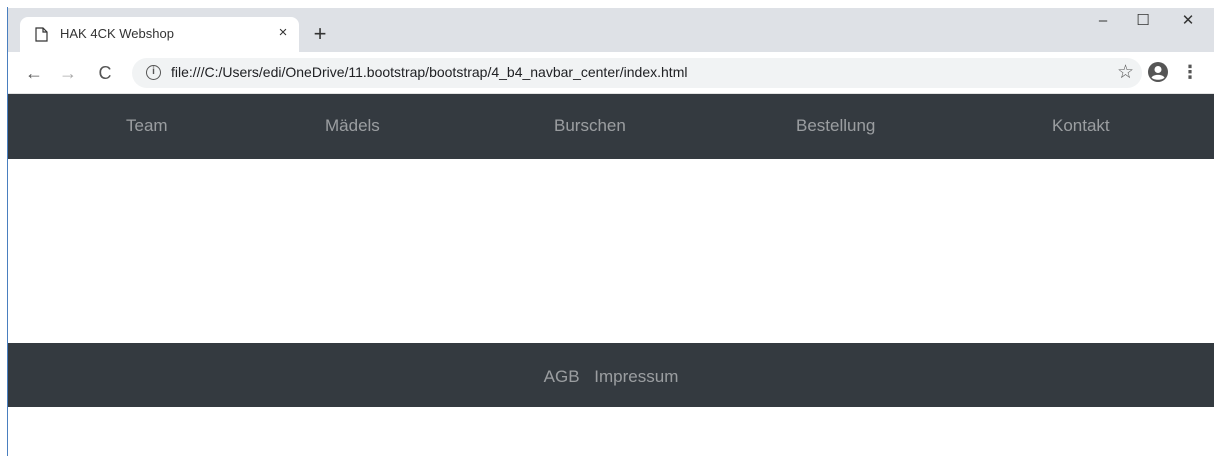  Describe the element at coordinates (68, 73) in the screenshot. I see `forward-button: →` at that location.